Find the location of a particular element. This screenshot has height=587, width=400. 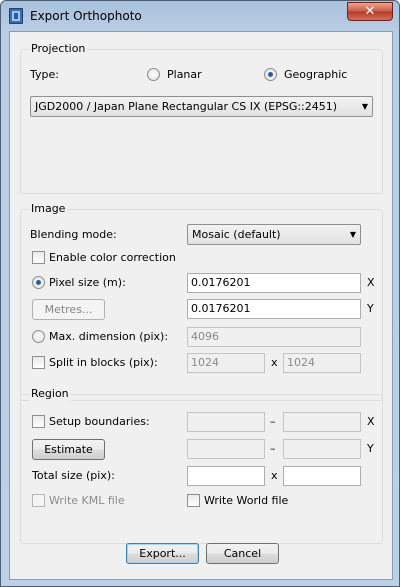

x-max-field is located at coordinates (322, 422).